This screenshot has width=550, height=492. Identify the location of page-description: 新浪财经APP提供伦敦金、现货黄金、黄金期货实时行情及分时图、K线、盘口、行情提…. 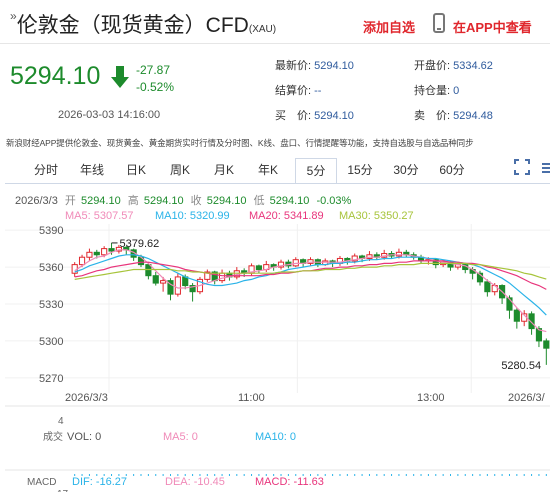
(240, 143).